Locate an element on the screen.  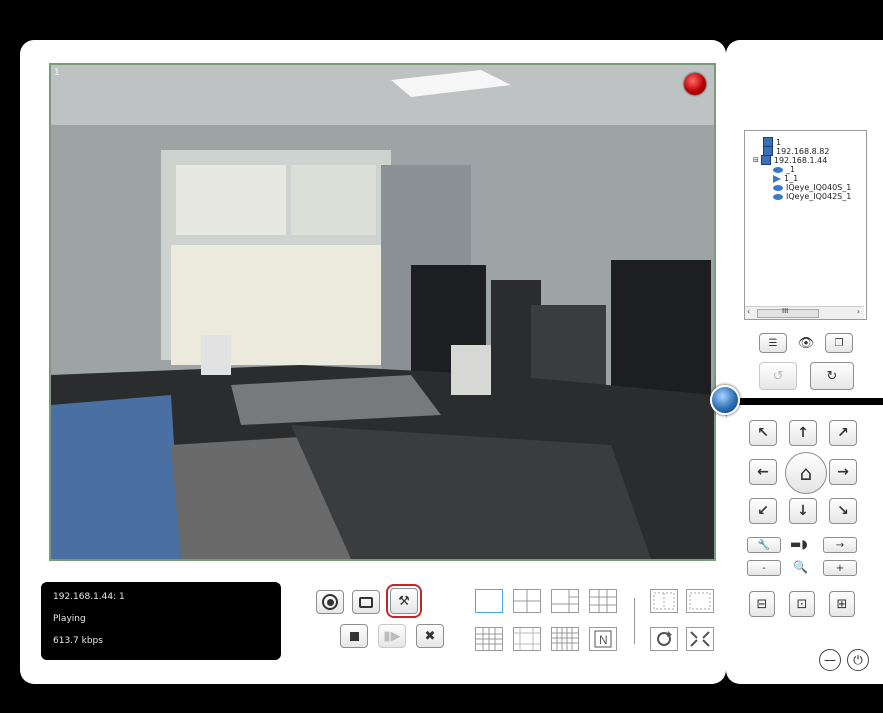
grid-3x3-icon is located at coordinates (603, 601).